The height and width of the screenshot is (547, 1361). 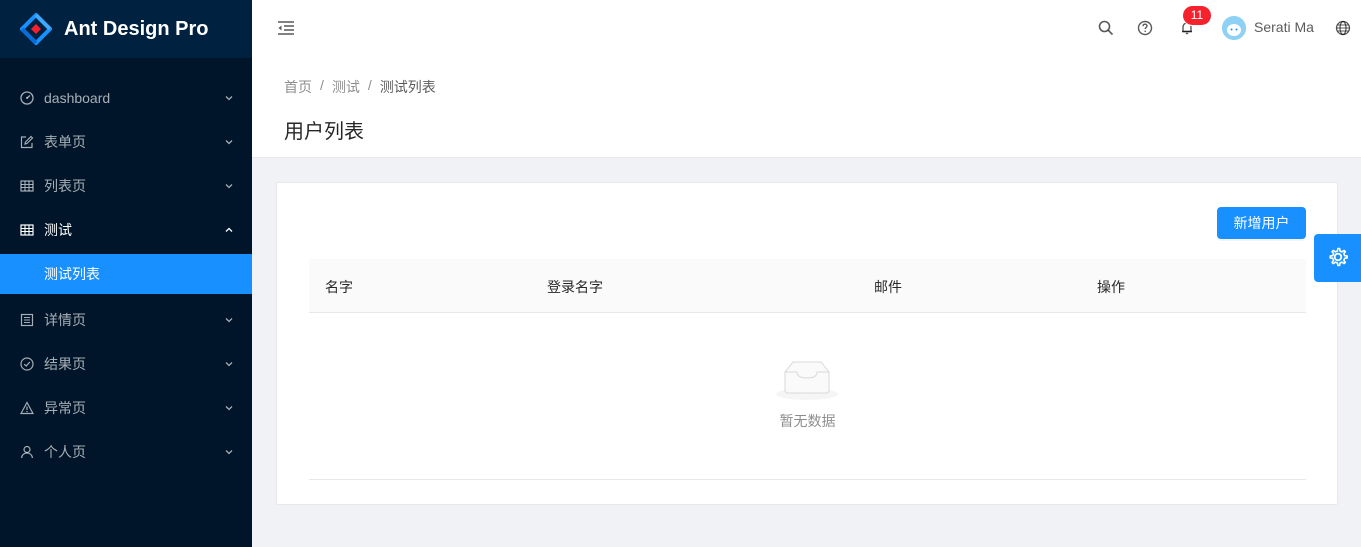 What do you see at coordinates (807, 380) in the screenshot?
I see `empty-inbox-icon` at bounding box center [807, 380].